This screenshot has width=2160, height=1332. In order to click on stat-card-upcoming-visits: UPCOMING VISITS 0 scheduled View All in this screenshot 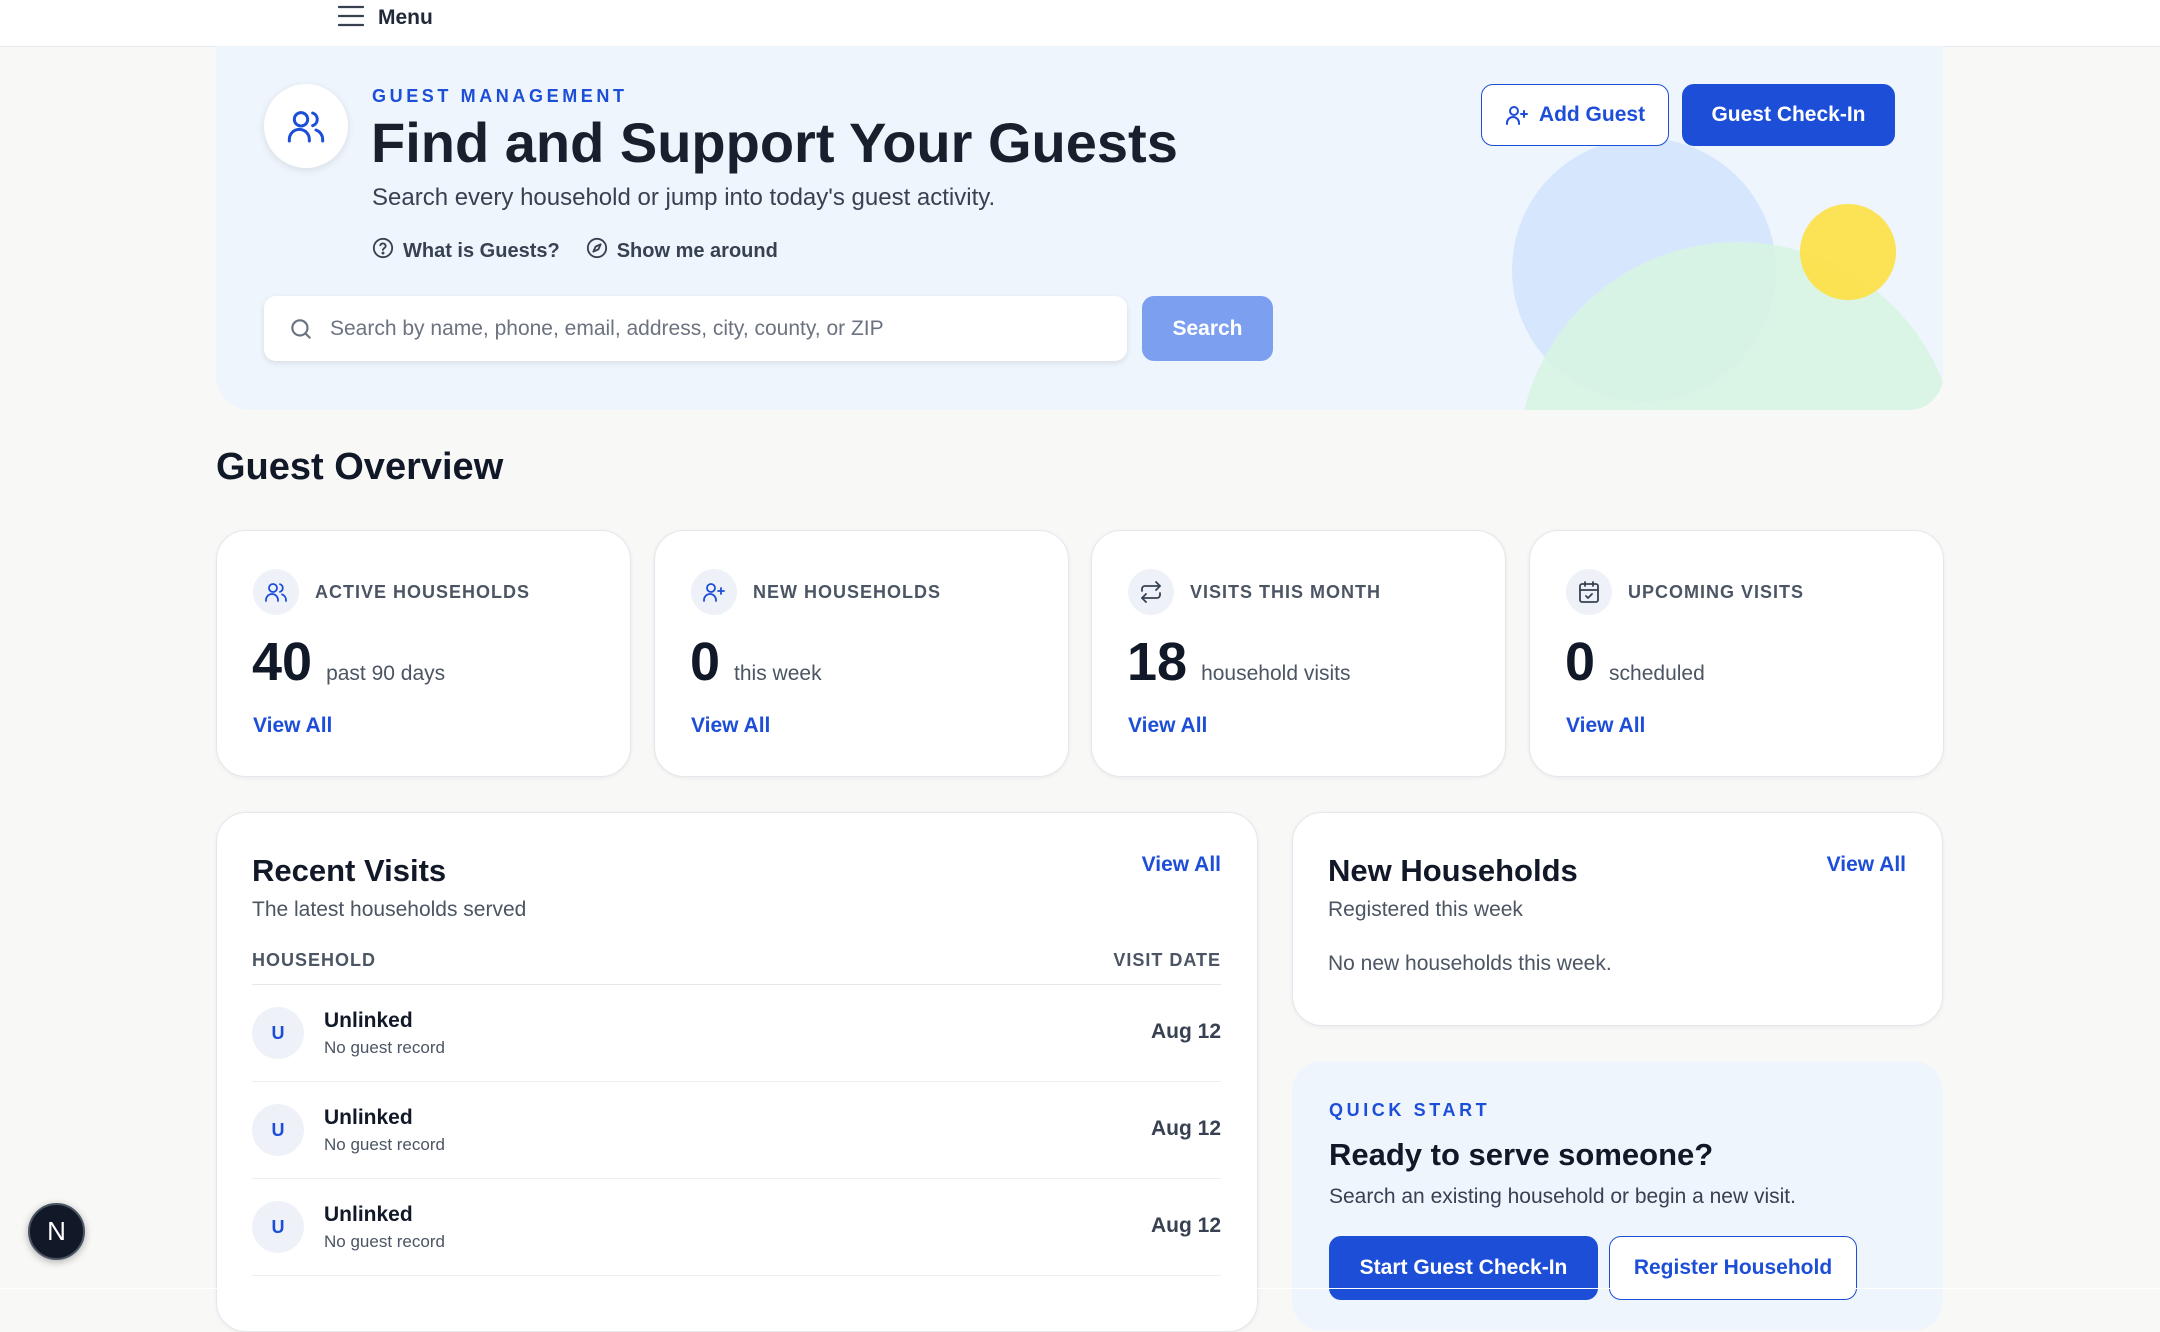, I will do `click(1736, 653)`.